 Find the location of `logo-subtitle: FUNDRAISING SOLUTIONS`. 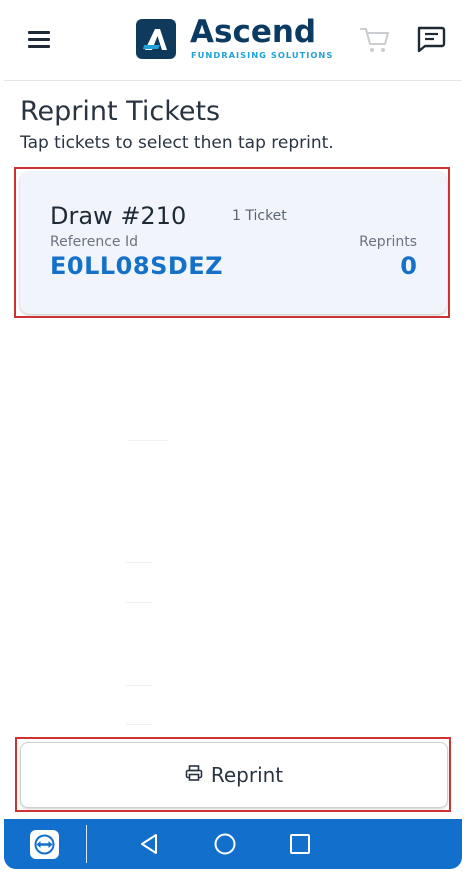

logo-subtitle: FUNDRAISING SOLUTIONS is located at coordinates (262, 55).